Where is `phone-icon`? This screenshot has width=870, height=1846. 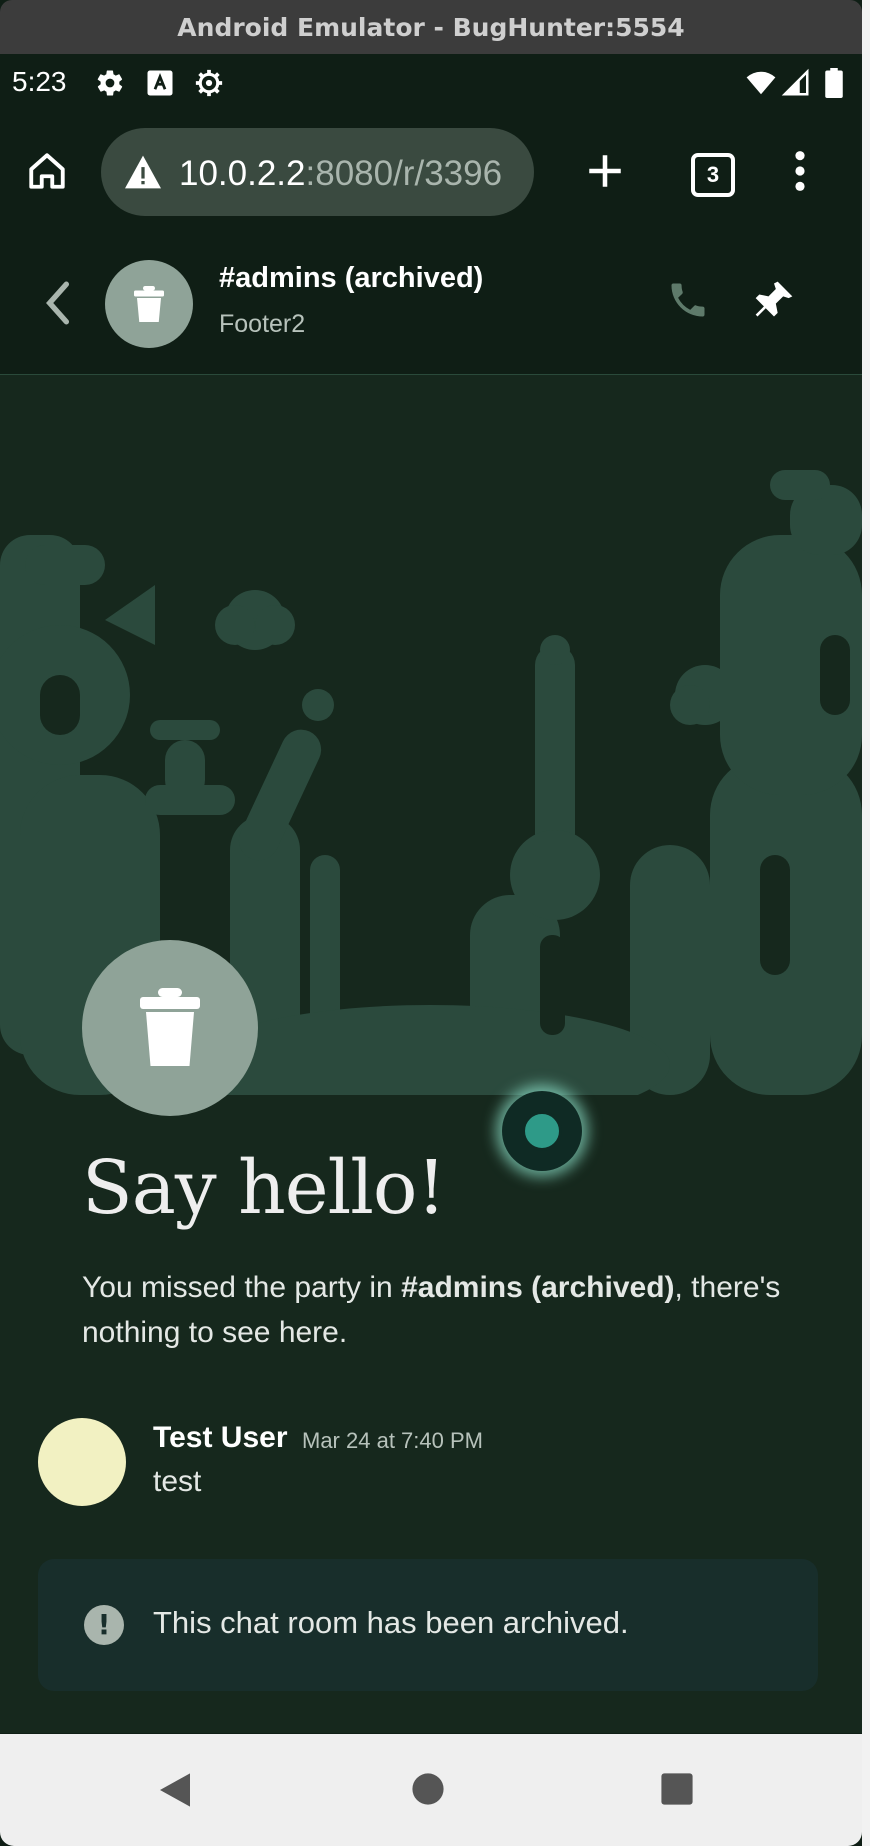
phone-icon is located at coordinates (688, 300).